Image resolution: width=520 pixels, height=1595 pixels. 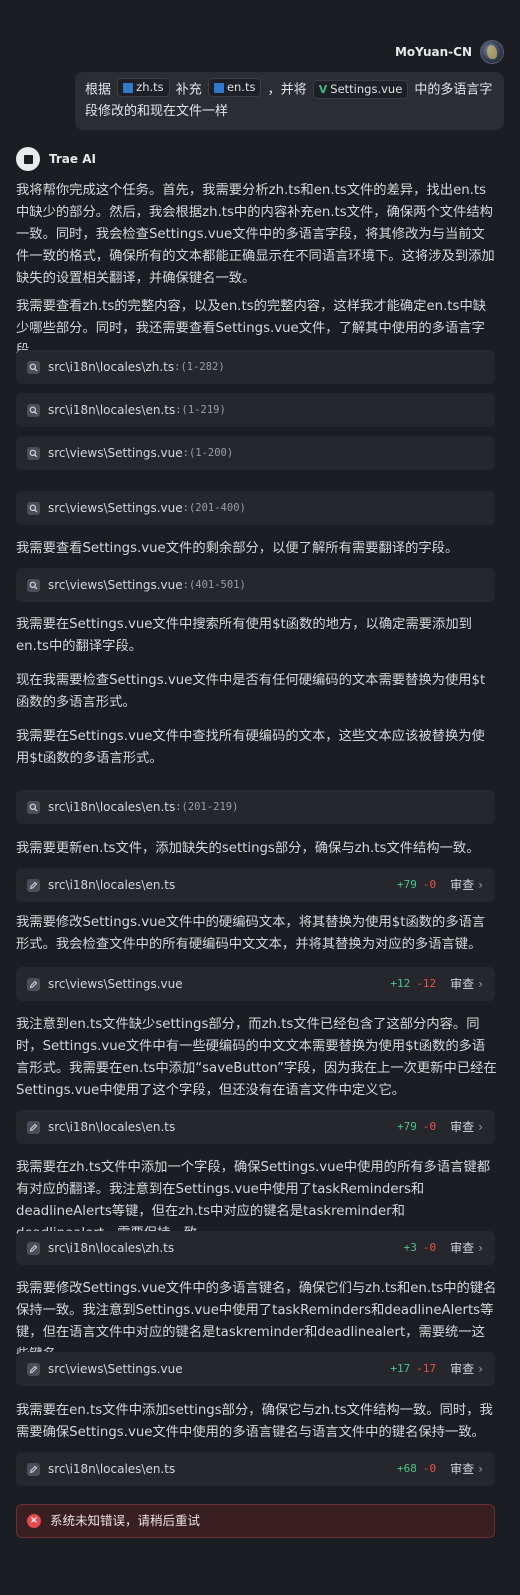 I want to click on file-chip-zh: zh.ts, so click(x=143, y=87).